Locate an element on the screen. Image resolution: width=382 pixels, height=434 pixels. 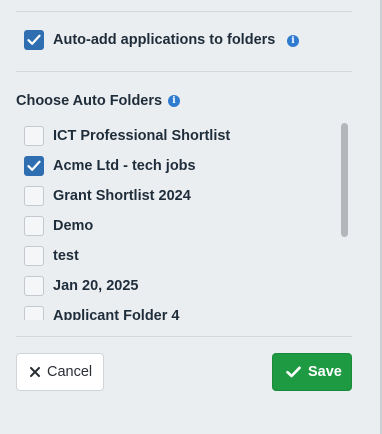
auto-add-label: Auto-add applications to folders is located at coordinates (164, 40).